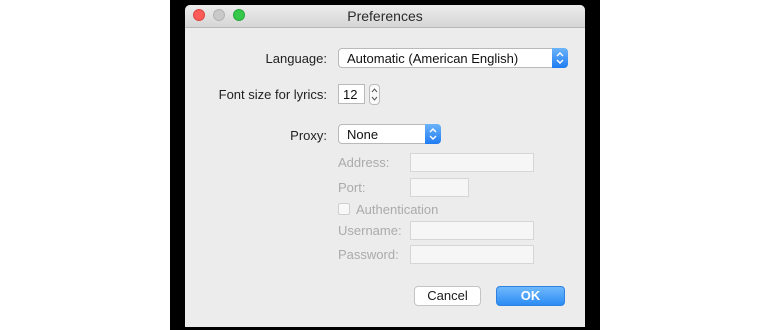 The width and height of the screenshot is (770, 330). I want to click on ok-button: OK, so click(530, 296).